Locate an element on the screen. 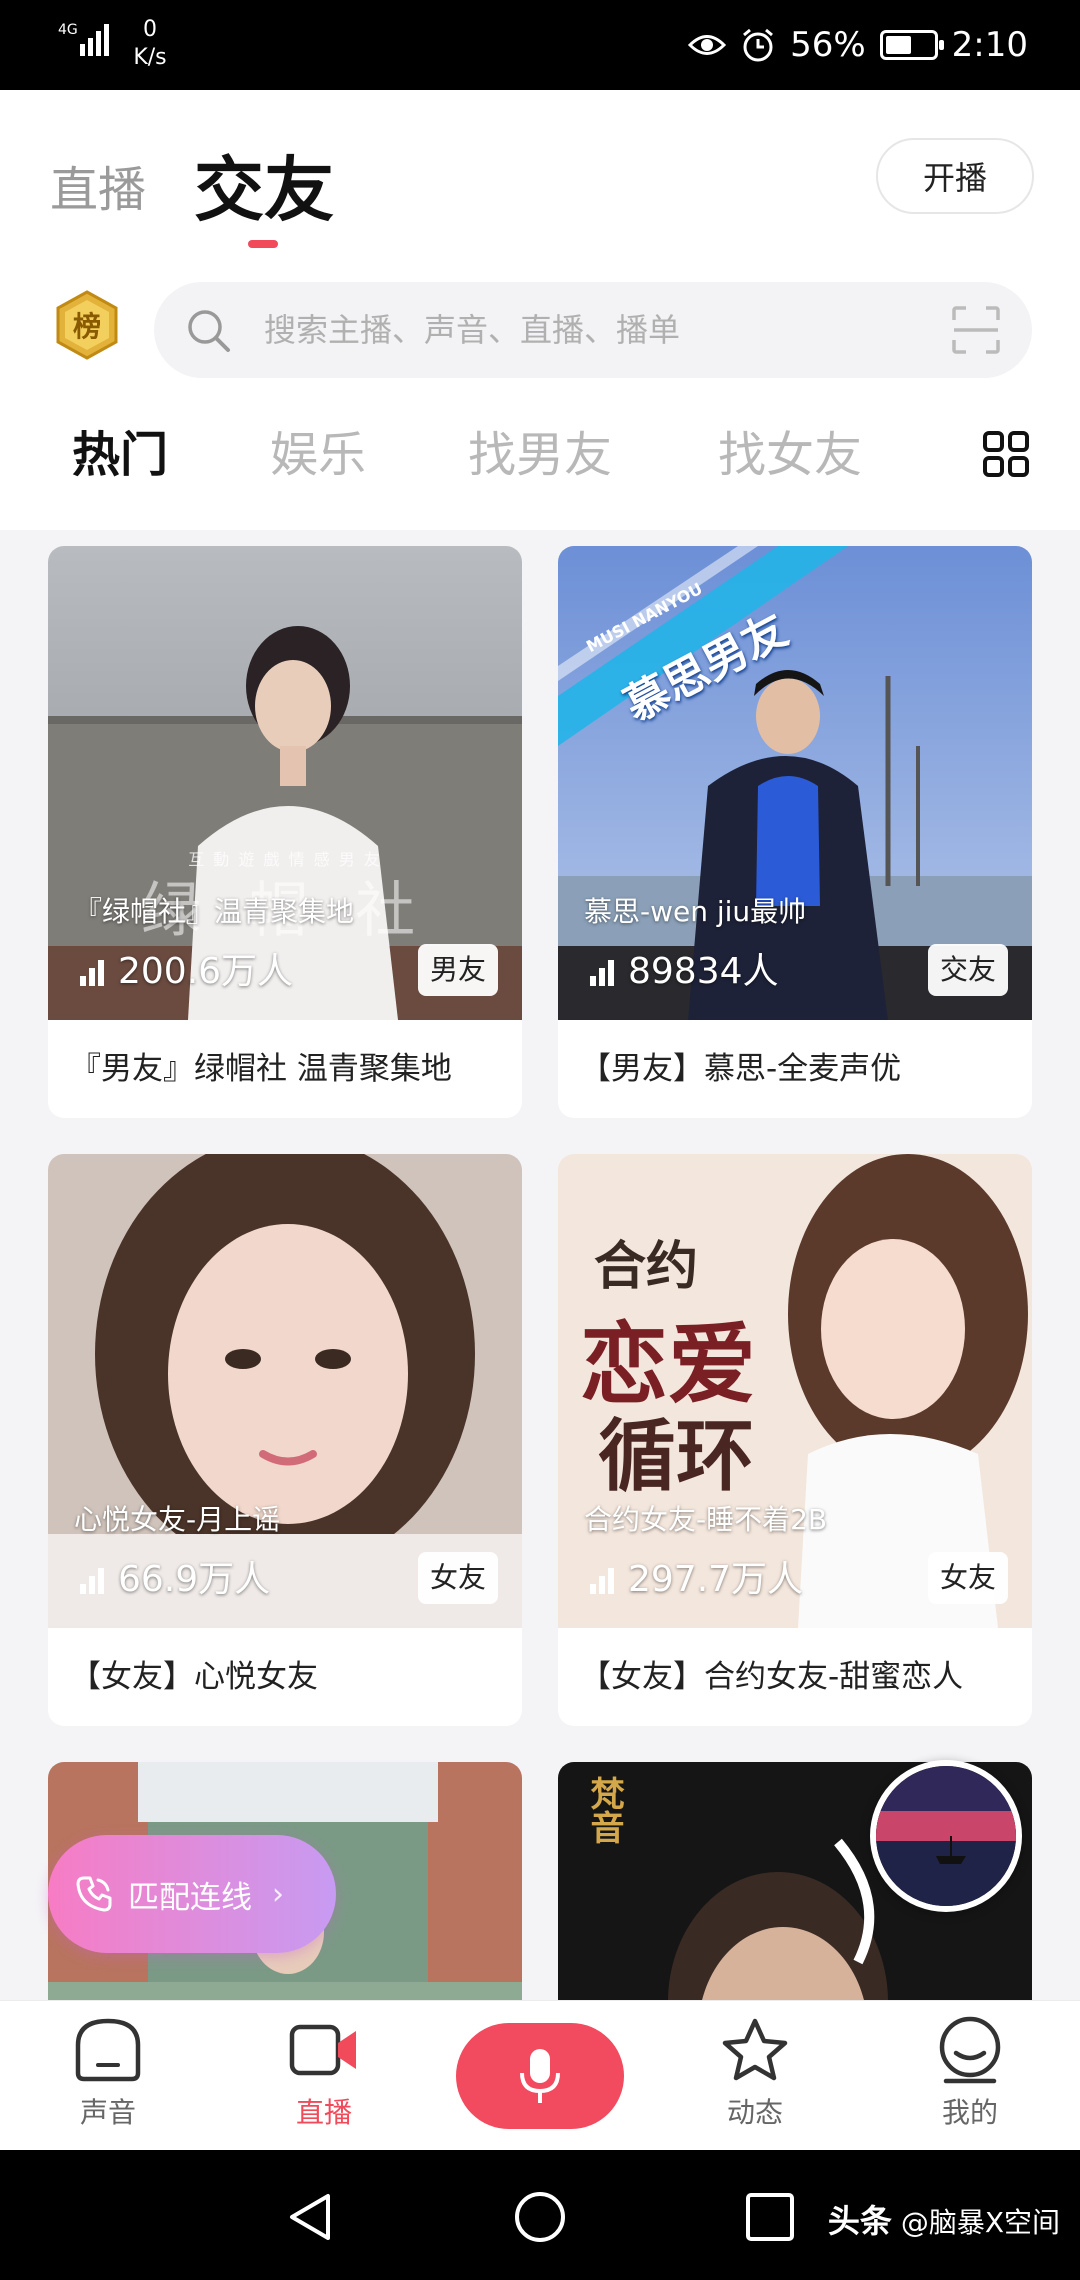  host-name: 慕思-wen jiu最帅 is located at coordinates (695, 911).